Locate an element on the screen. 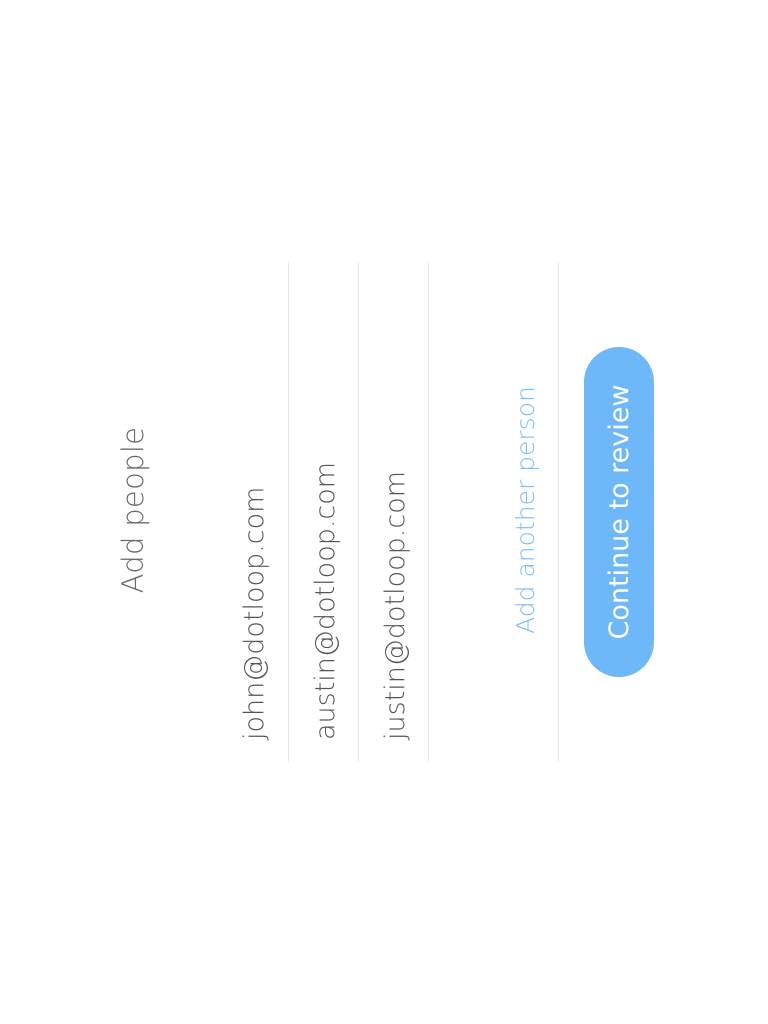 The height and width of the screenshot is (1024, 768). page-title: Add people is located at coordinates (133, 510).